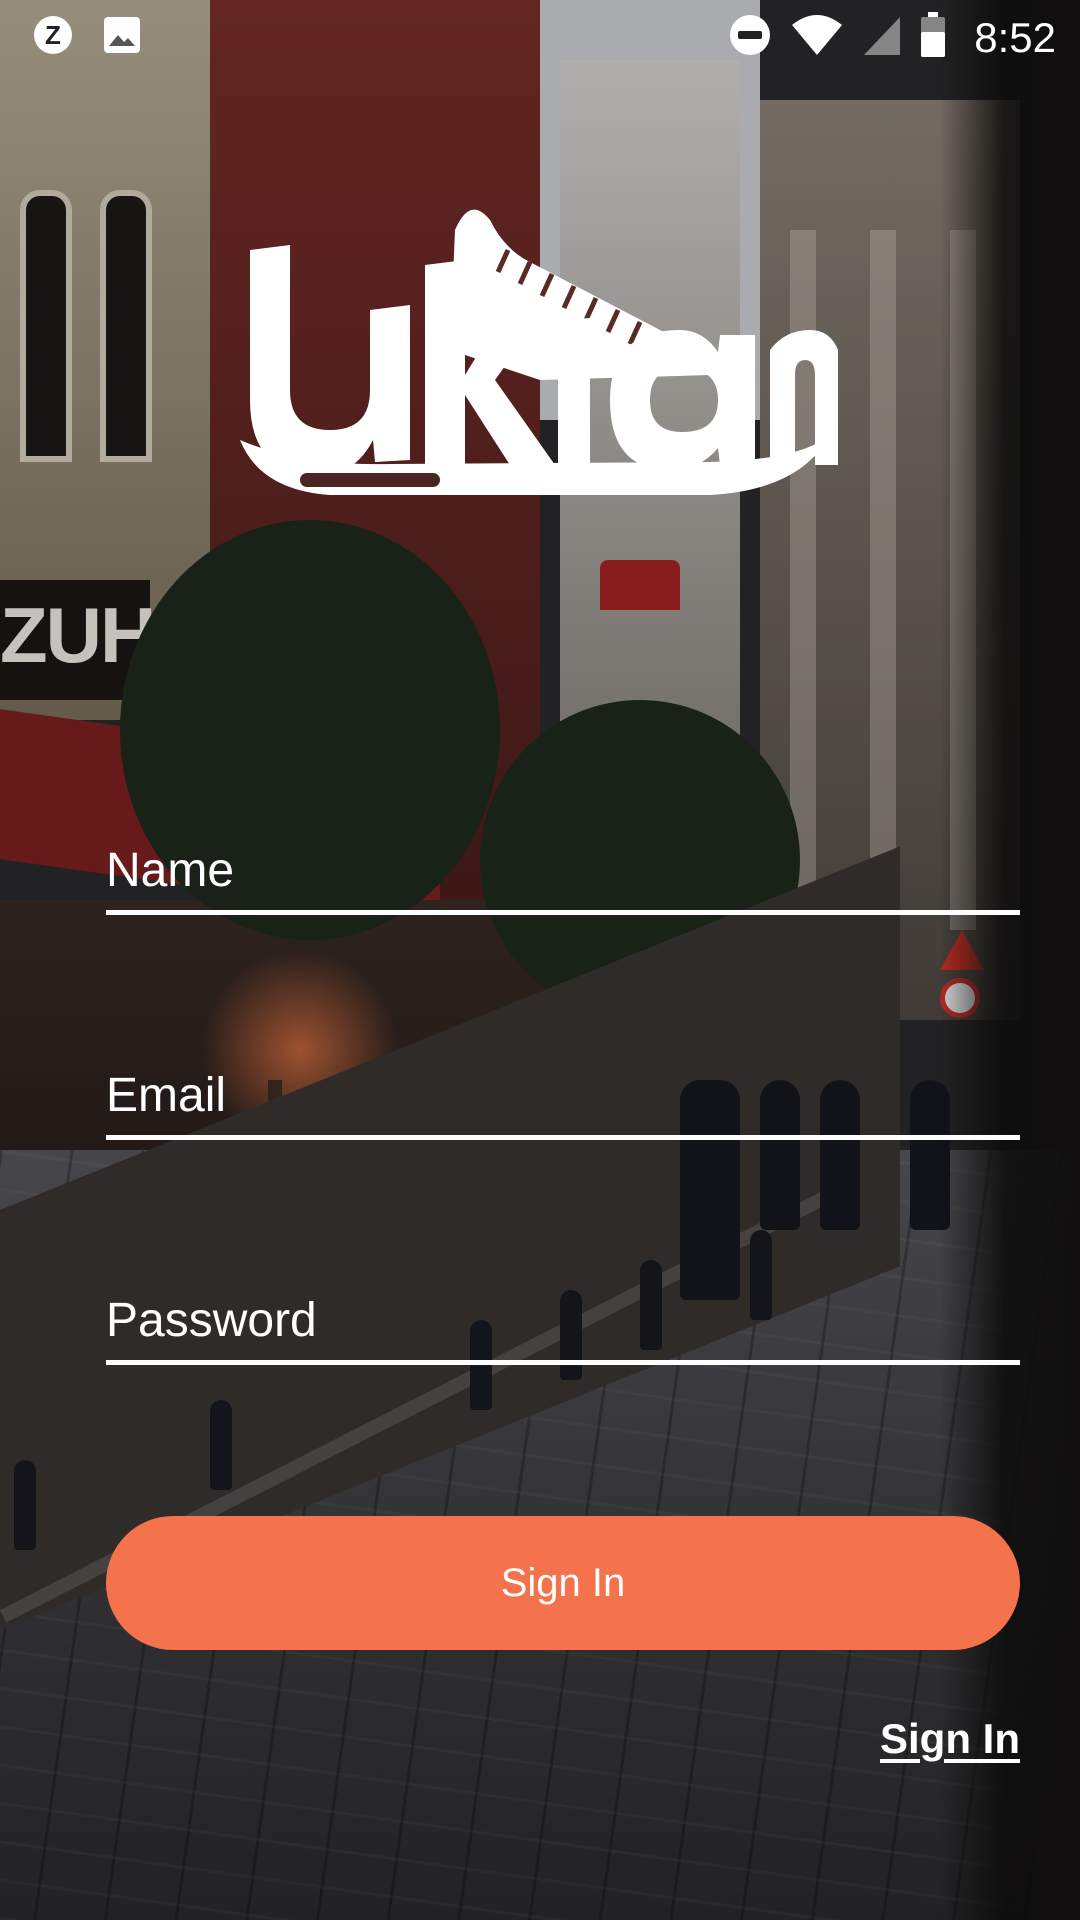  What do you see at coordinates (563, 870) in the screenshot?
I see `name-input` at bounding box center [563, 870].